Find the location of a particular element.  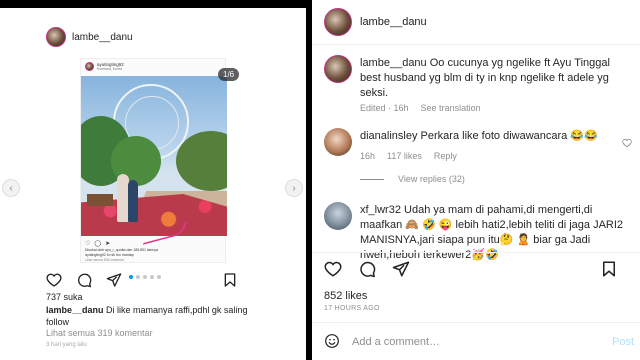

see-translation-link: See translation is located at coordinates (451, 108).